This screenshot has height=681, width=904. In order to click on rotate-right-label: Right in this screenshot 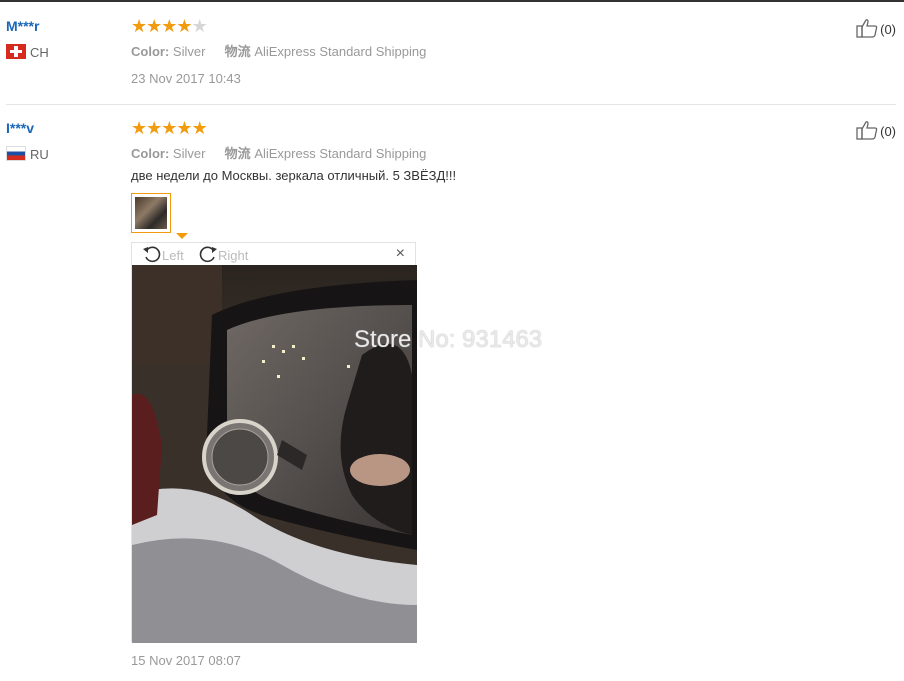, I will do `click(233, 255)`.